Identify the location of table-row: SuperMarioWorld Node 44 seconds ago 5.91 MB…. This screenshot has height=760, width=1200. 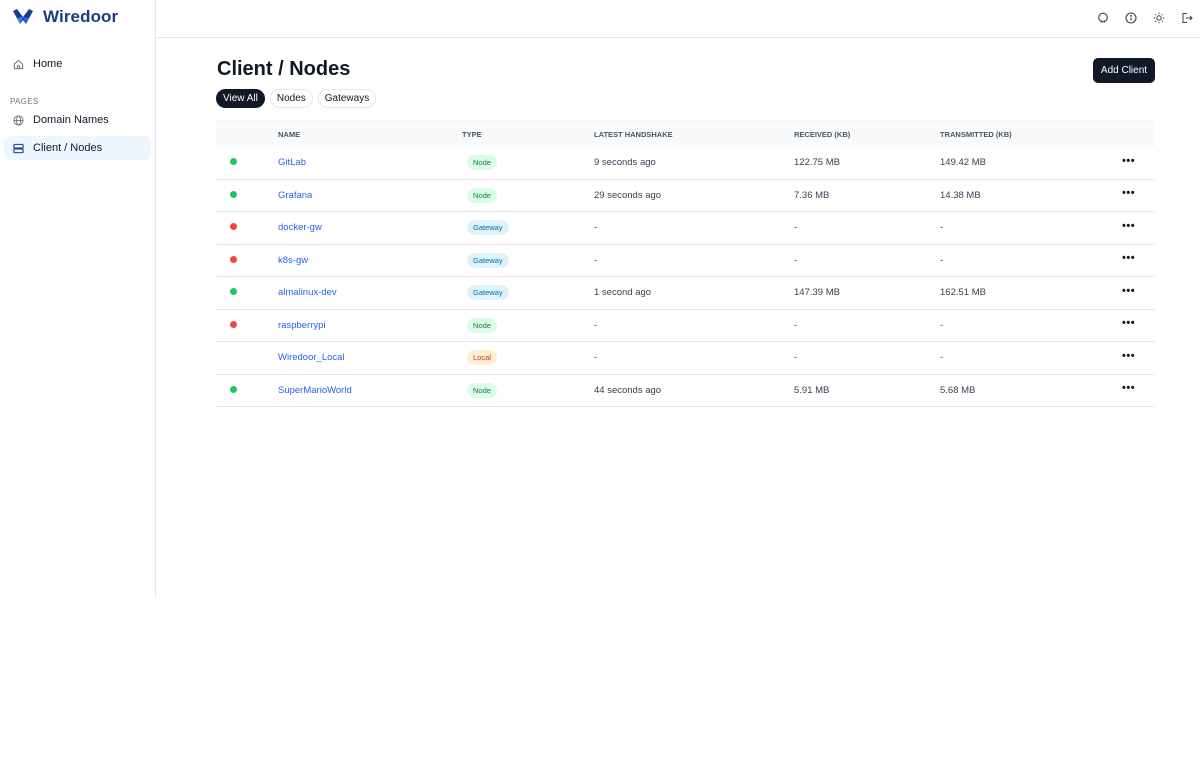
(685, 391).